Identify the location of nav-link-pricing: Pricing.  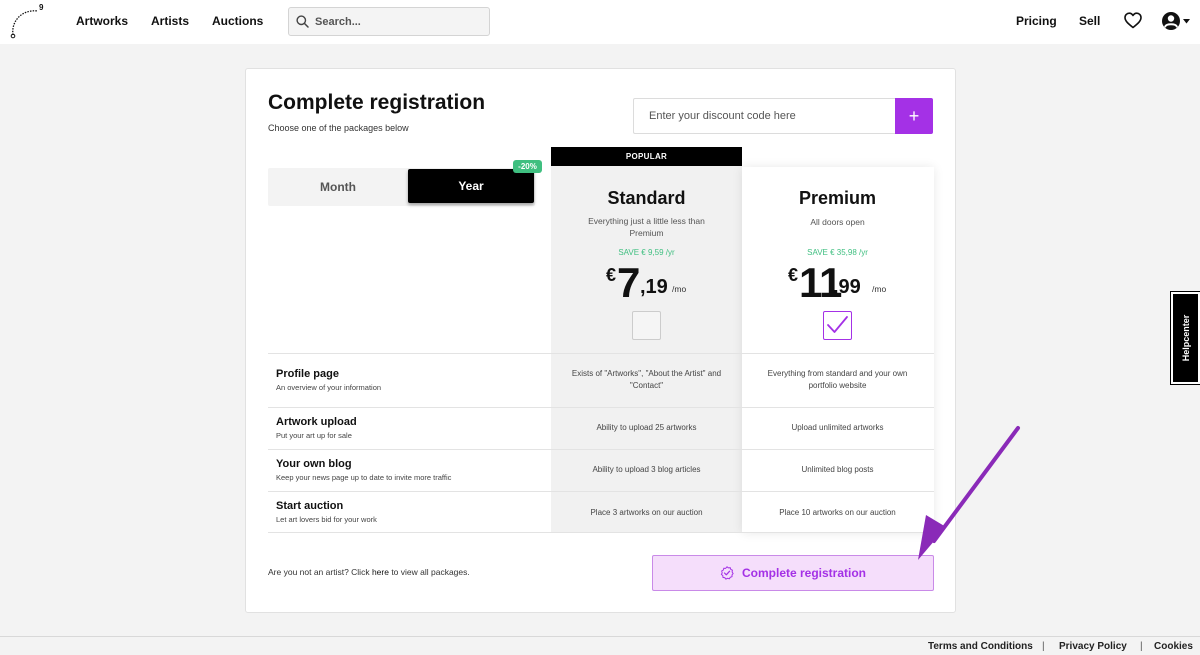
(1036, 21).